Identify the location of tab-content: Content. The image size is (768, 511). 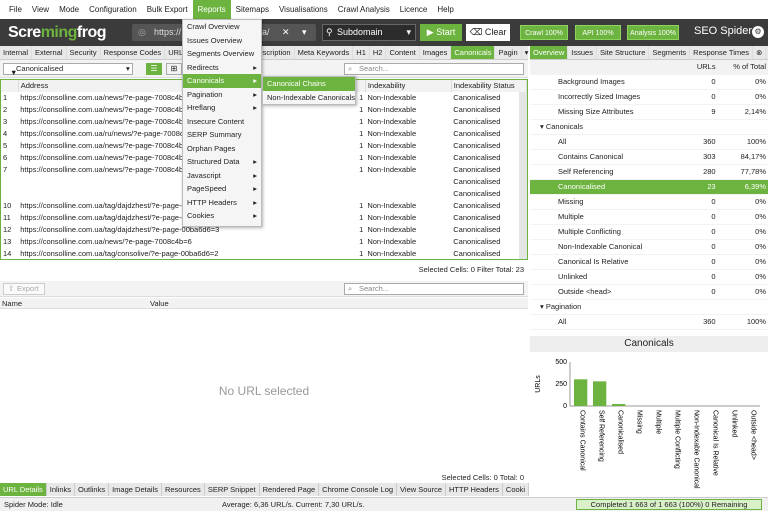
(403, 52).